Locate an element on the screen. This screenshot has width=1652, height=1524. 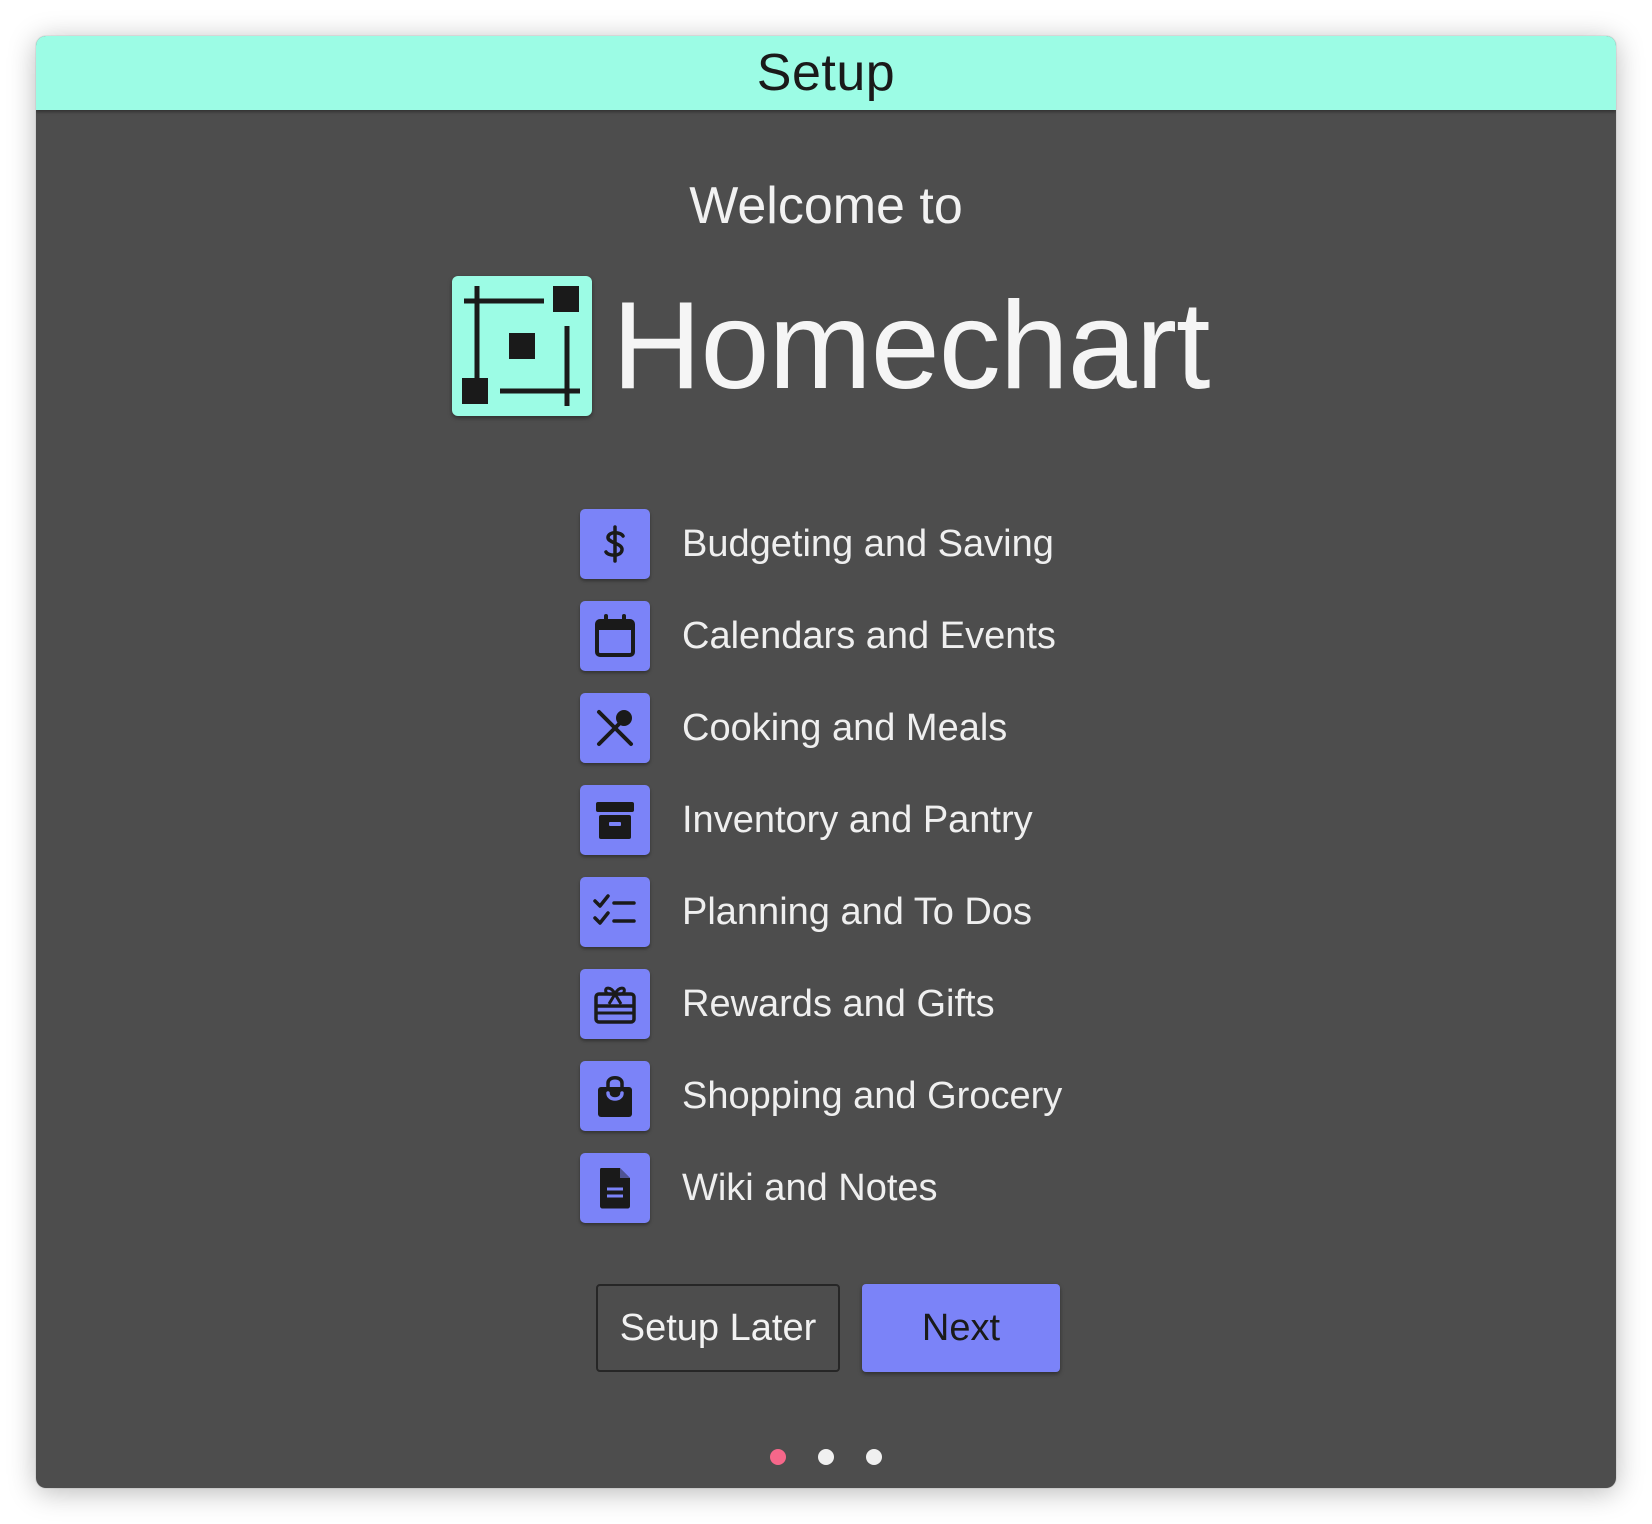
action-buttons: Setup Later Next is located at coordinates (826, 1328).